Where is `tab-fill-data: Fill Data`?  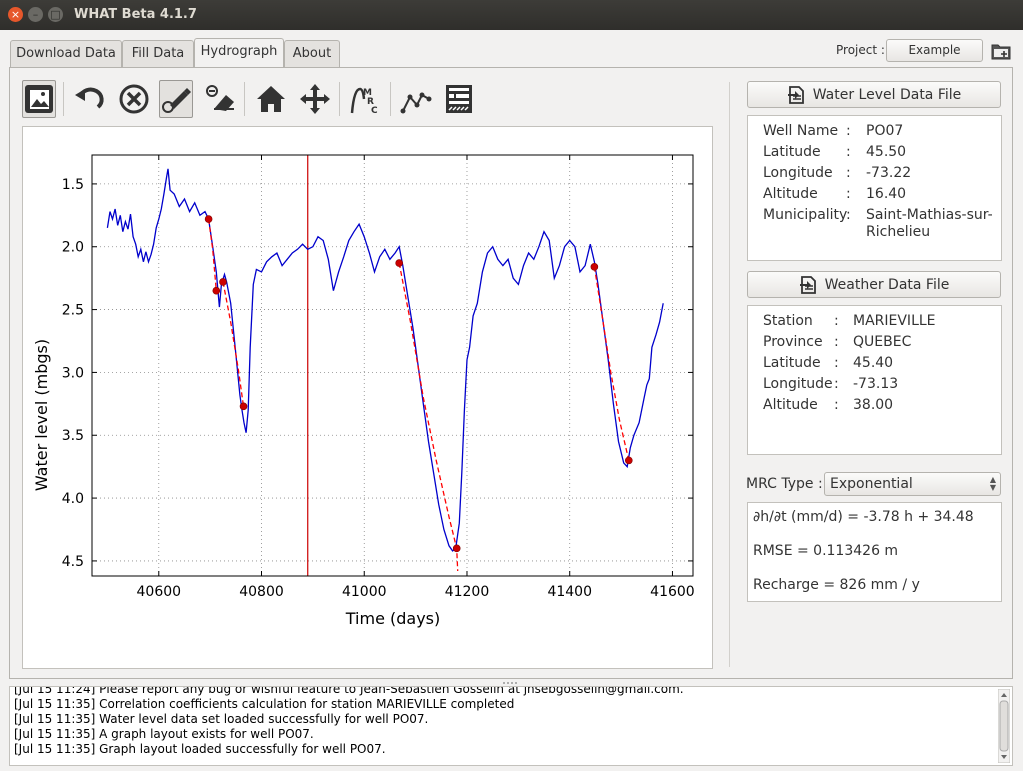
tab-fill-data: Fill Data is located at coordinates (158, 53).